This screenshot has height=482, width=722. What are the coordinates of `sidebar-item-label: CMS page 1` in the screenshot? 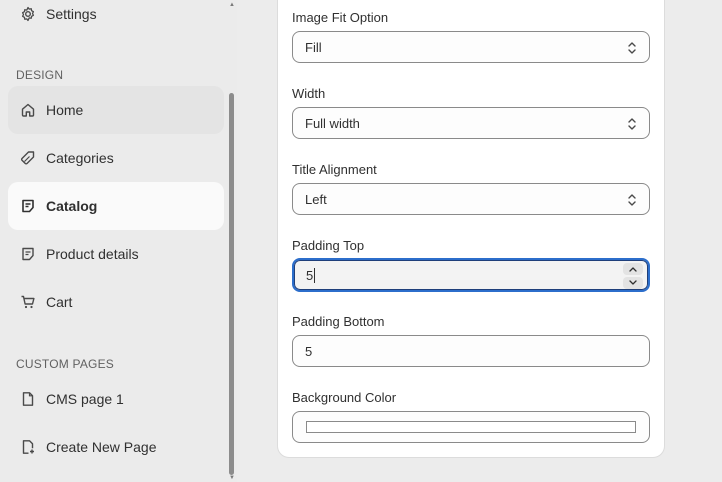 It's located at (85, 399).